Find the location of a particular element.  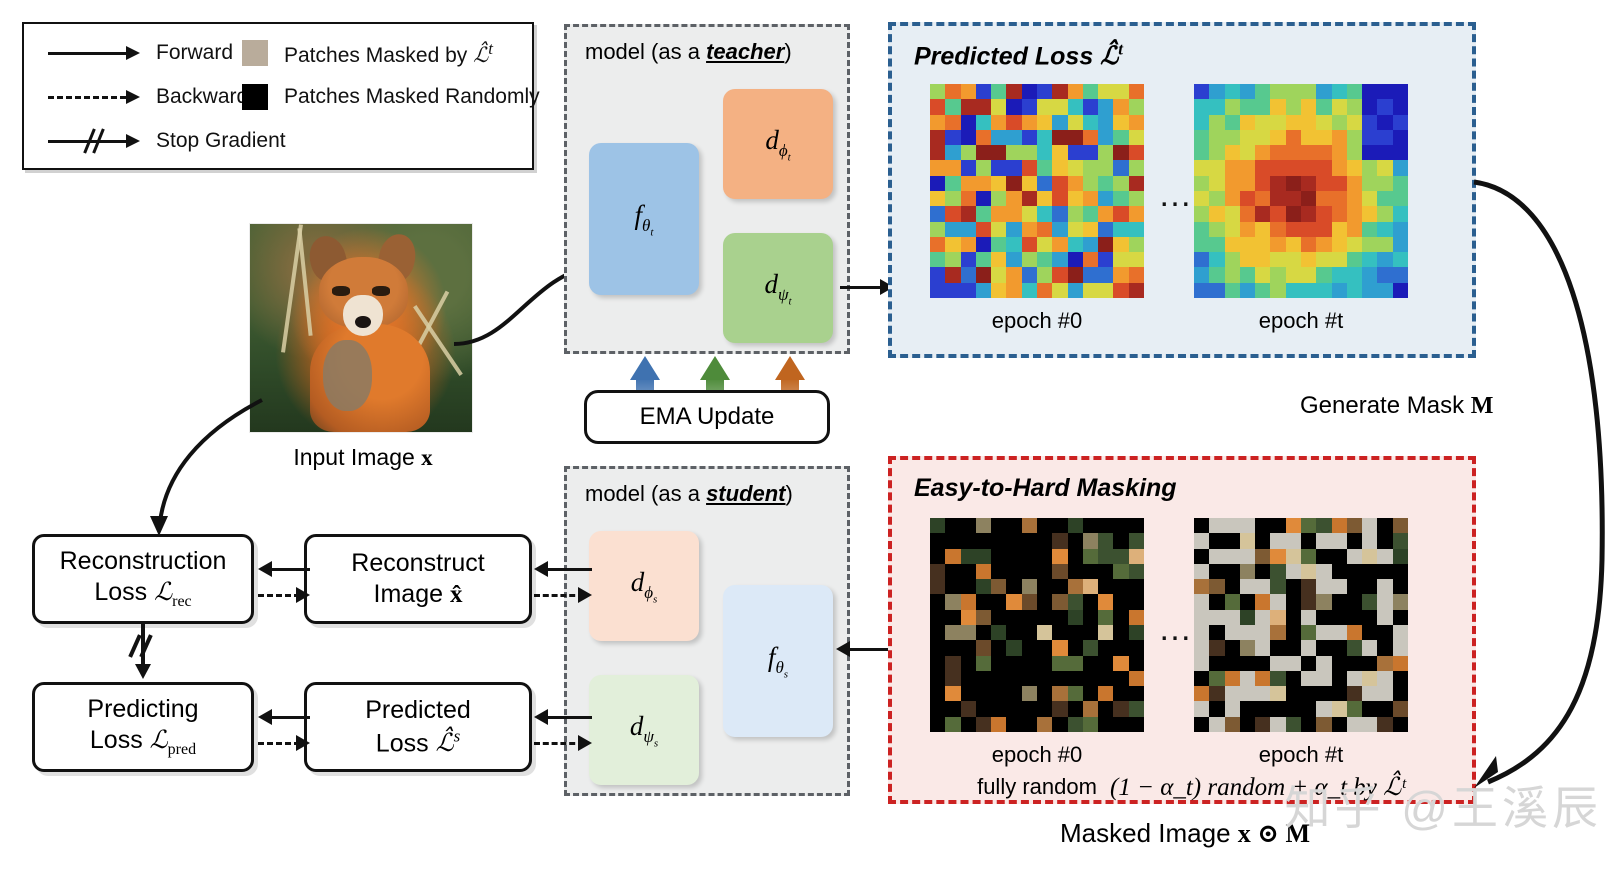

predicting-loss-box: Predicting Loss ℒpred is located at coordinates (143, 727).